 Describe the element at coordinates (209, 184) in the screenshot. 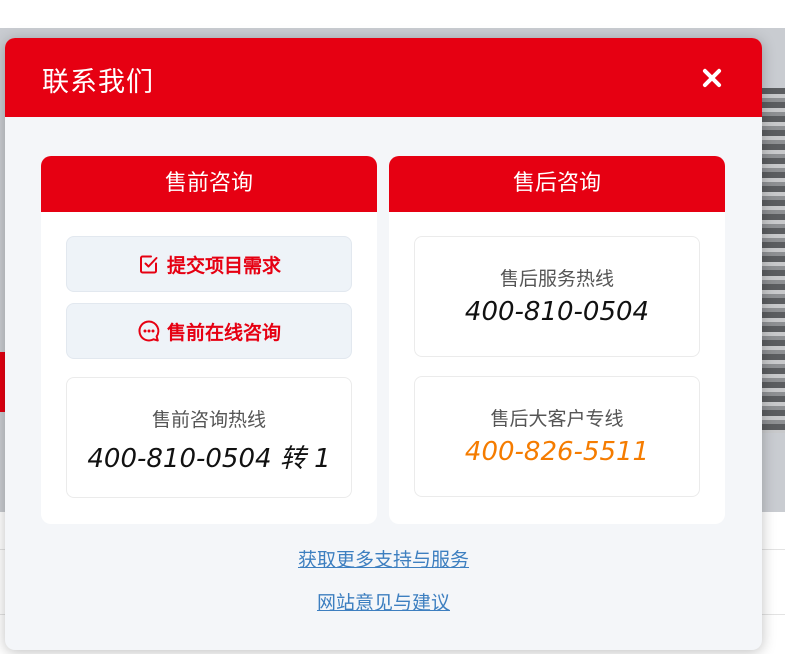

I see `presale-heading: 售前咨询` at that location.